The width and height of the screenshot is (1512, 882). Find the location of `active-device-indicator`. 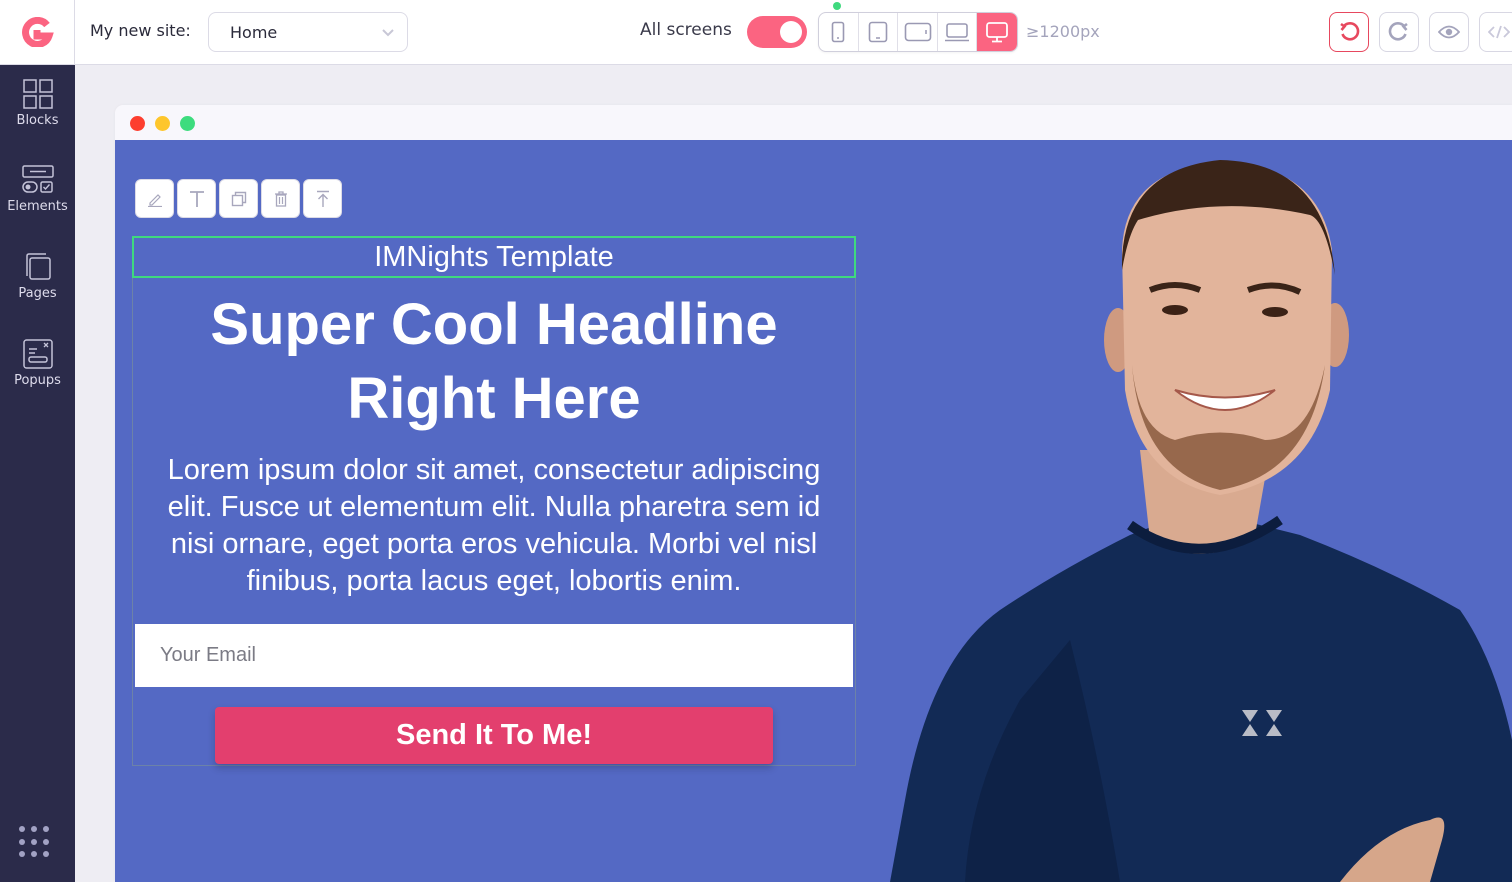

active-device-indicator is located at coordinates (837, 6).